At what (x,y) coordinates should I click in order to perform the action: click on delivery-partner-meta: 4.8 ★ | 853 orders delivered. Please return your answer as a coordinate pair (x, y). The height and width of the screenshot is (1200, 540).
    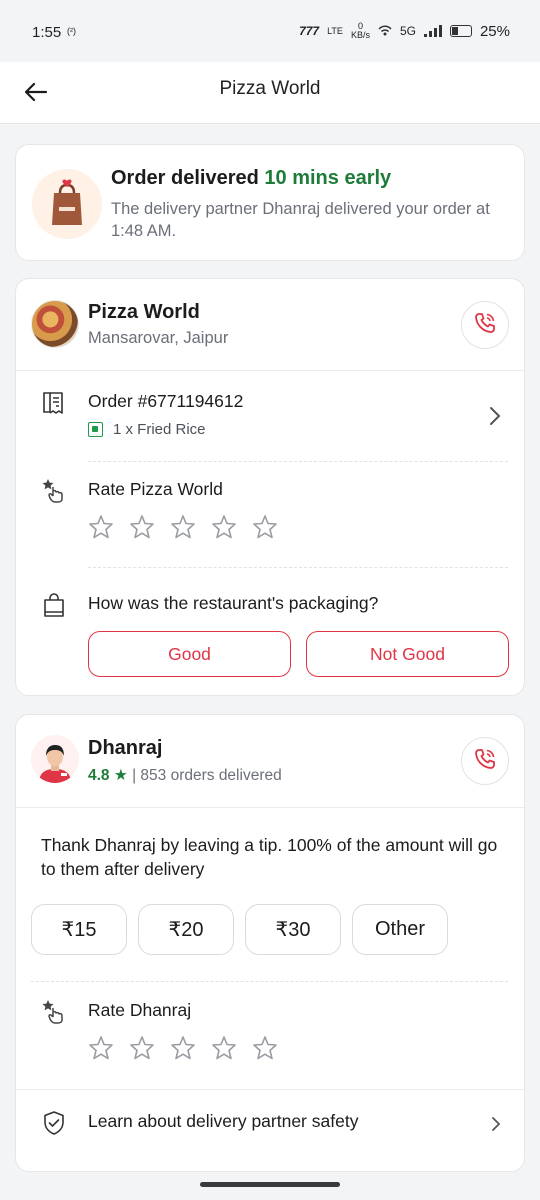
    Looking at the image, I should click on (185, 775).